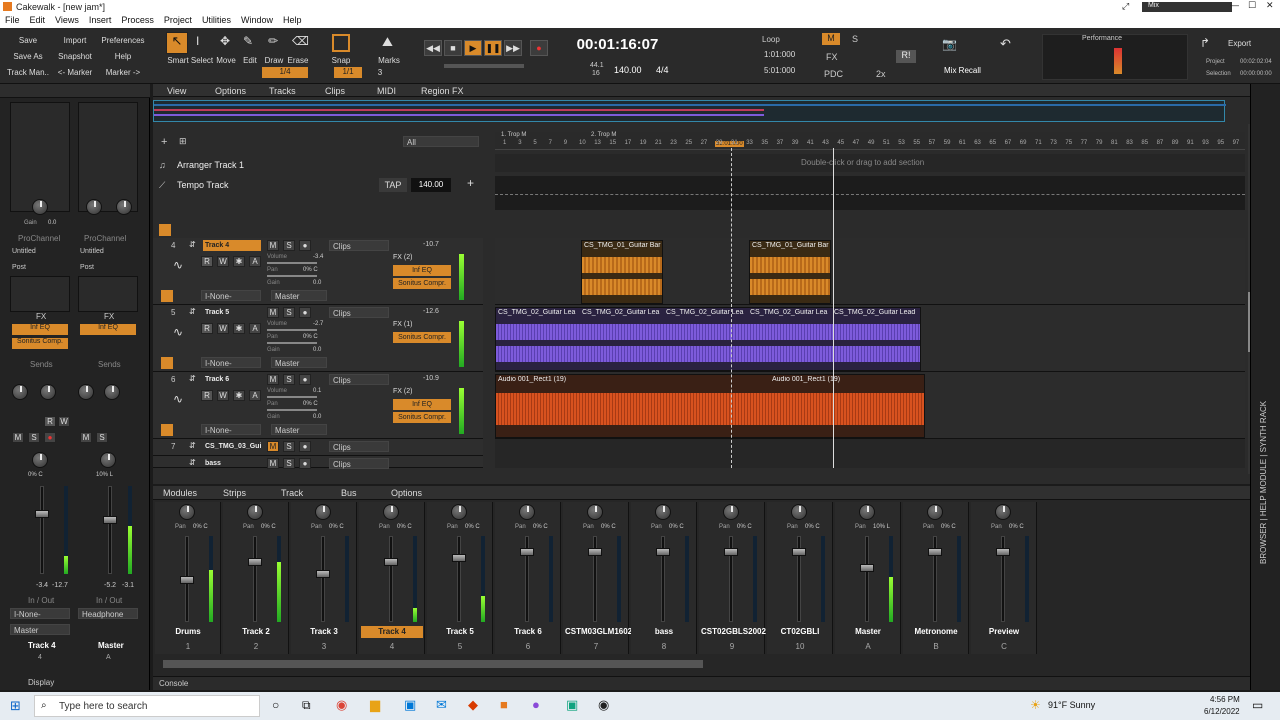 This screenshot has width=1280, height=720. Describe the element at coordinates (622, 272) in the screenshot. I see `clip-guitar-bar-1: CS_TMG_01_Guitar Bar` at that location.